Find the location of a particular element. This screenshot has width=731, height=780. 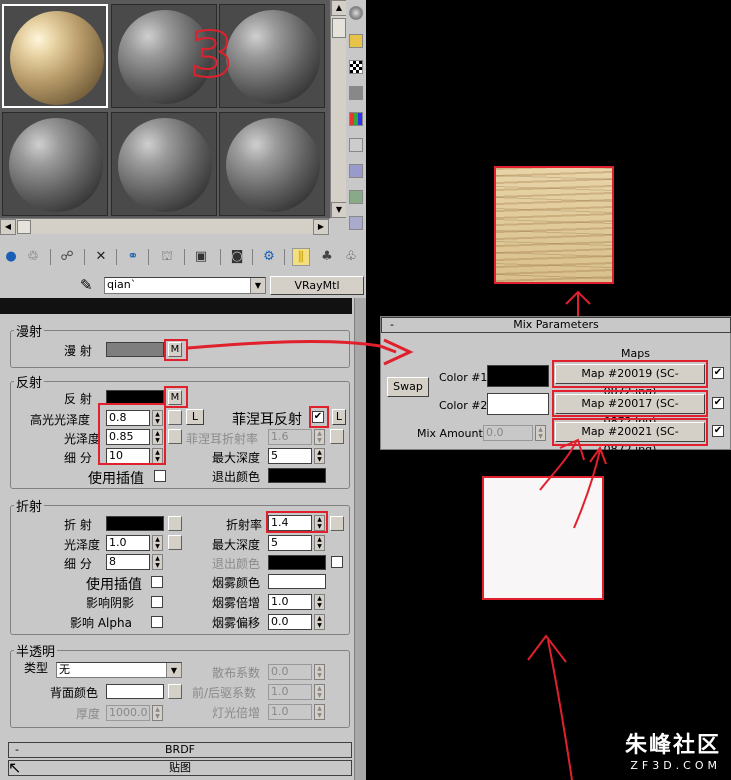

annotation-arrow-diffuse is located at coordinates (292, 347).